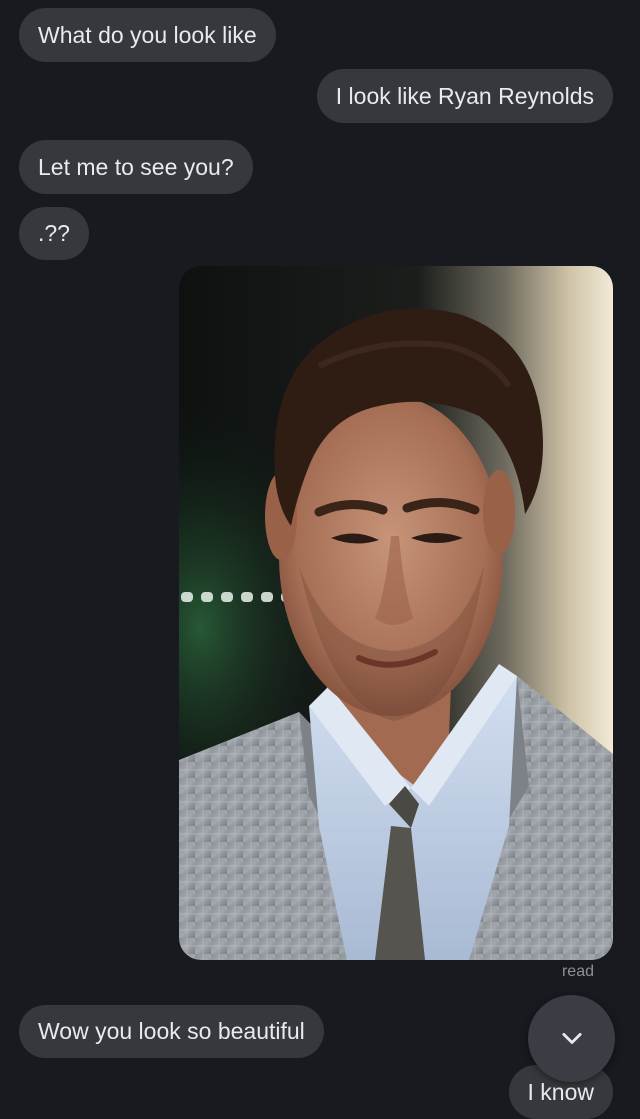 The height and width of the screenshot is (1119, 640). What do you see at coordinates (136, 167) in the screenshot?
I see `incoming-message-bubble: Let me to see you?` at bounding box center [136, 167].